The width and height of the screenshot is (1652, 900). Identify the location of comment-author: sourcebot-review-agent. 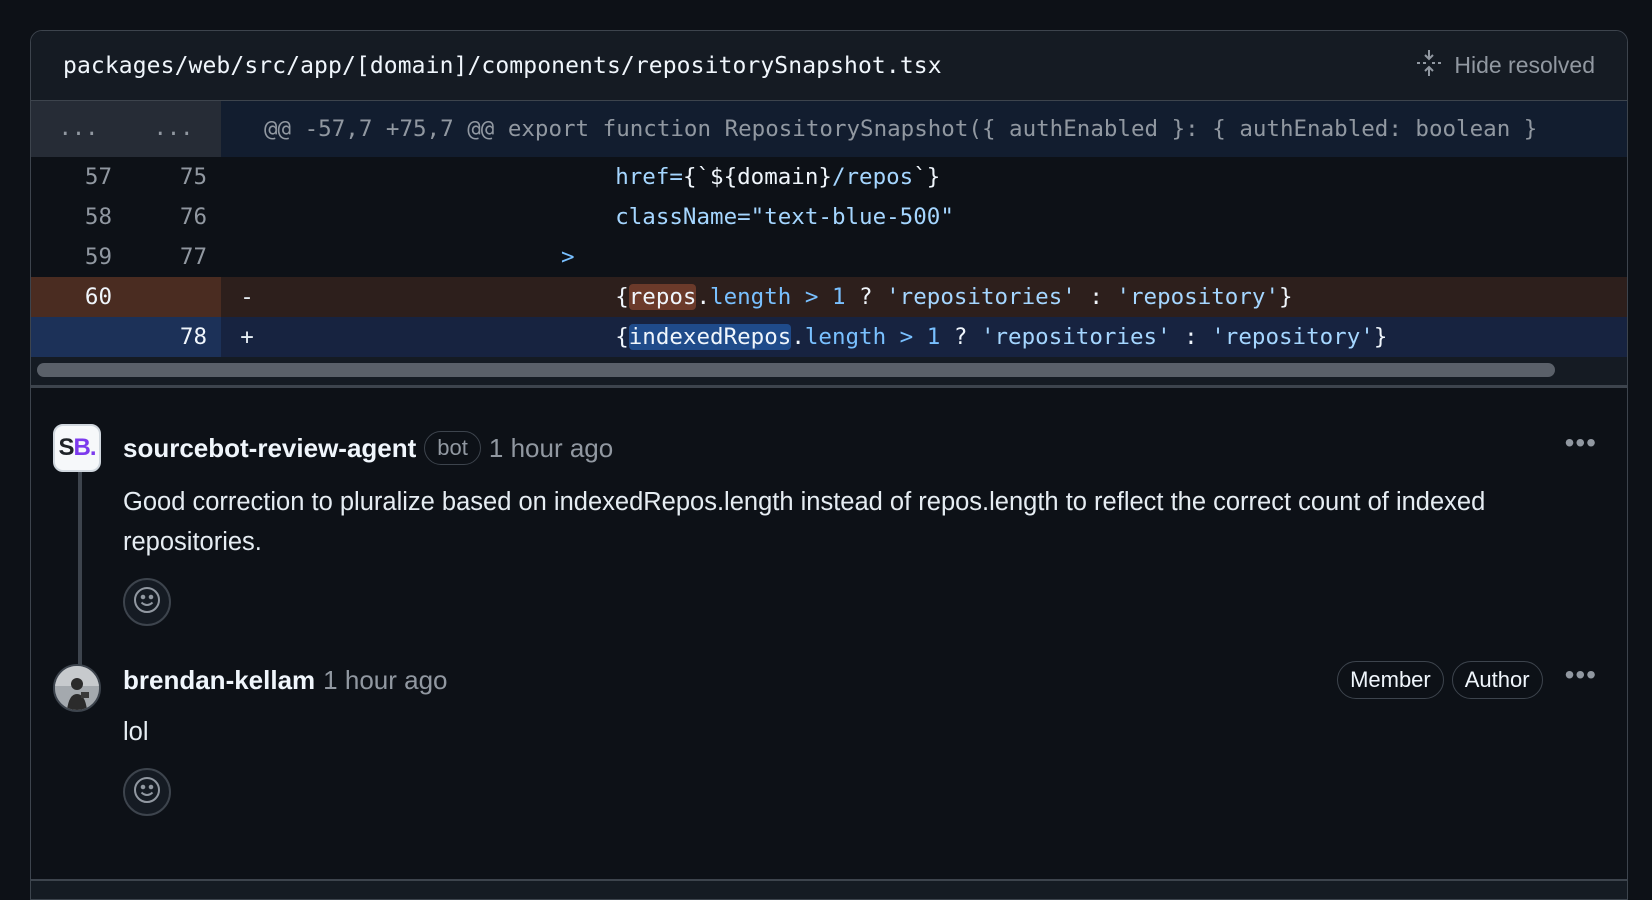
(269, 448).